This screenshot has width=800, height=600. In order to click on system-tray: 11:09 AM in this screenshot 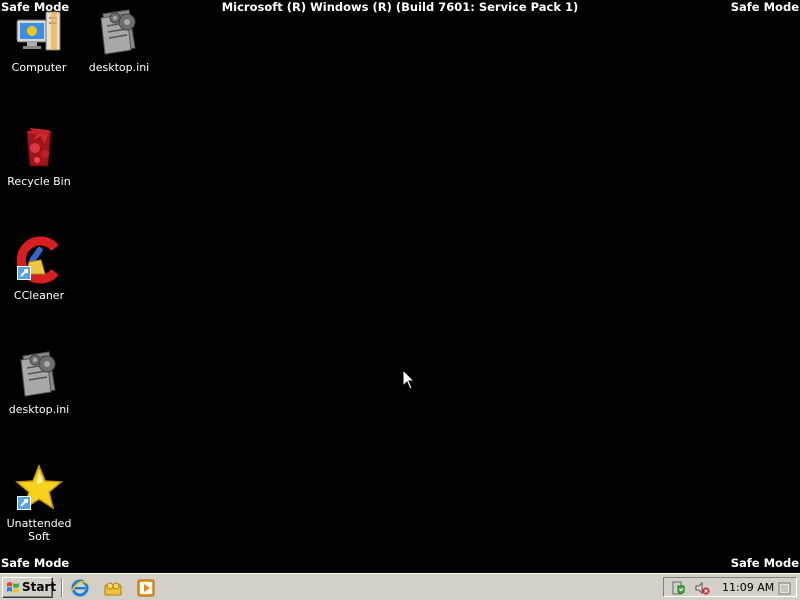, I will do `click(730, 587)`.